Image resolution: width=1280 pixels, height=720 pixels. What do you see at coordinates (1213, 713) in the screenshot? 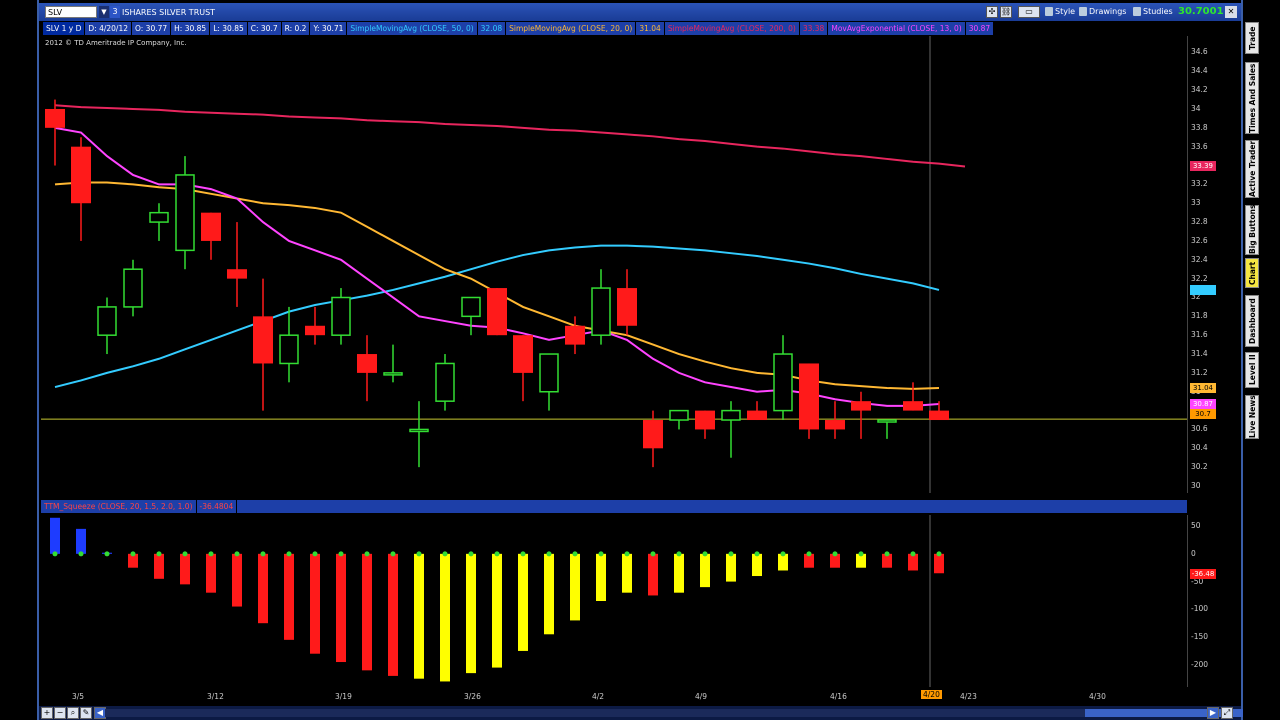
I see `scroll-right-icon: ▶` at bounding box center [1213, 713].